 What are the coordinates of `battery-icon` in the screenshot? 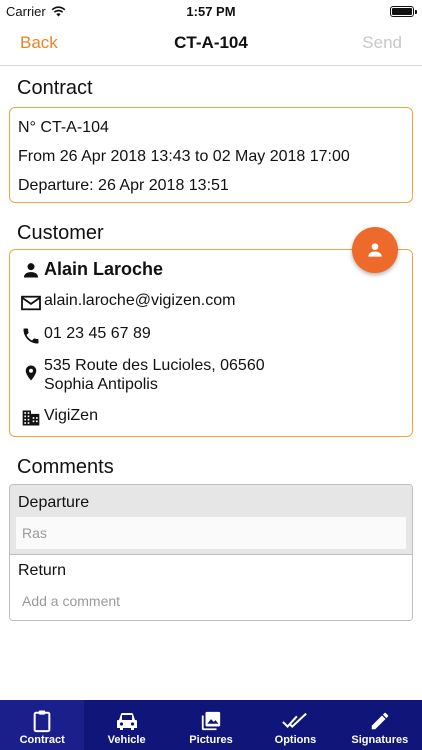 It's located at (403, 11).